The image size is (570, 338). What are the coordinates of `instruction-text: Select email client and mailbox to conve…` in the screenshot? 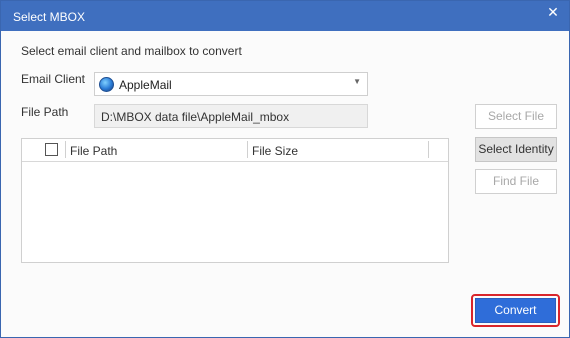 It's located at (131, 51).